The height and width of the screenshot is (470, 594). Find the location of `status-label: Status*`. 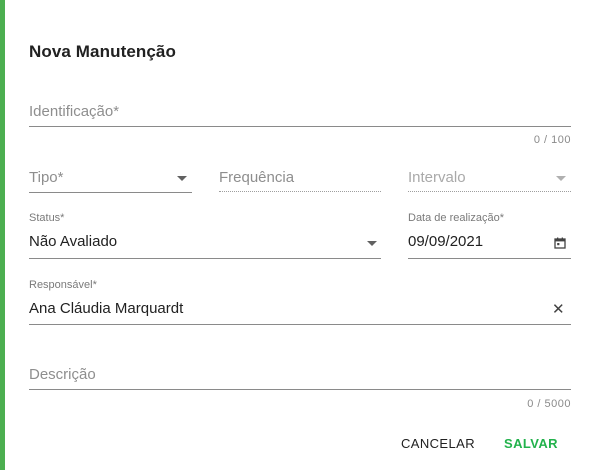

status-label: Status* is located at coordinates (47, 218).